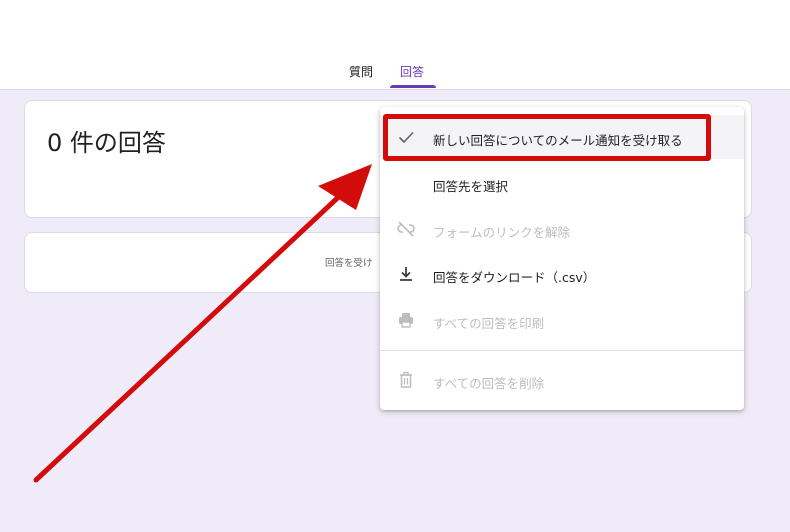 The width and height of the screenshot is (790, 532). I want to click on arrow-head, so click(345, 187).